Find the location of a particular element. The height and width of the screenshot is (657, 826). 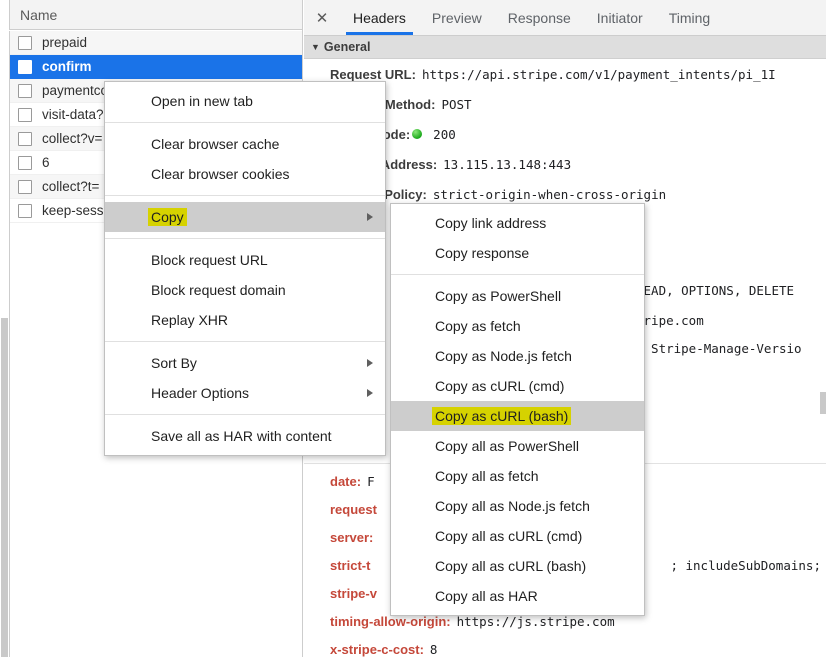

menu-item-label: Copy as cURL (cmd) is located at coordinates (500, 386).